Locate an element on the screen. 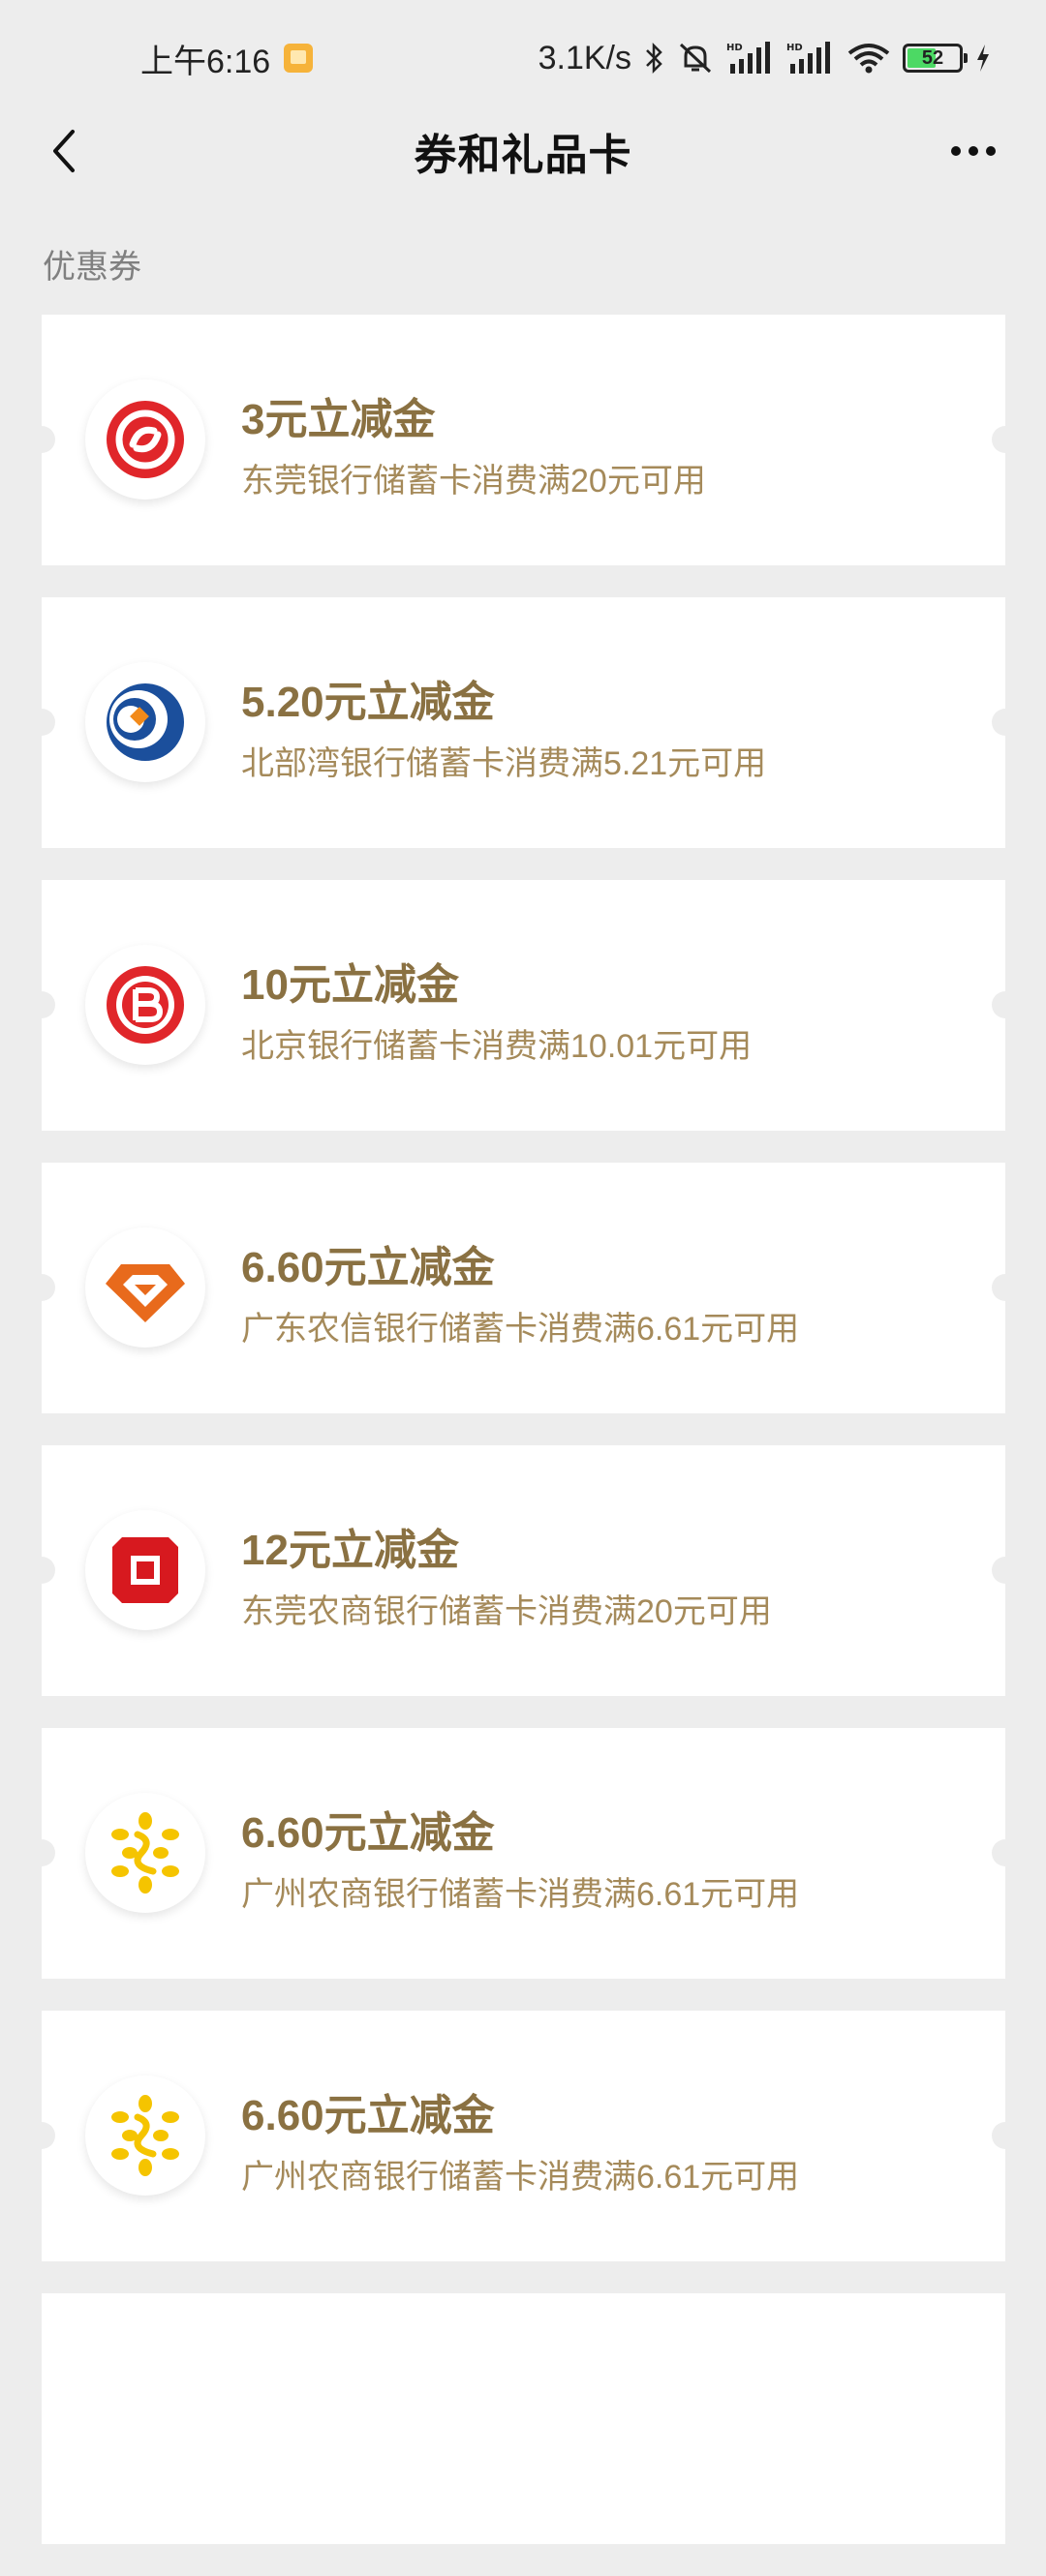 The height and width of the screenshot is (2576, 1046). coupon-description: 北京银行储蓄卡消费满10.01元可用 is located at coordinates (497, 1046).